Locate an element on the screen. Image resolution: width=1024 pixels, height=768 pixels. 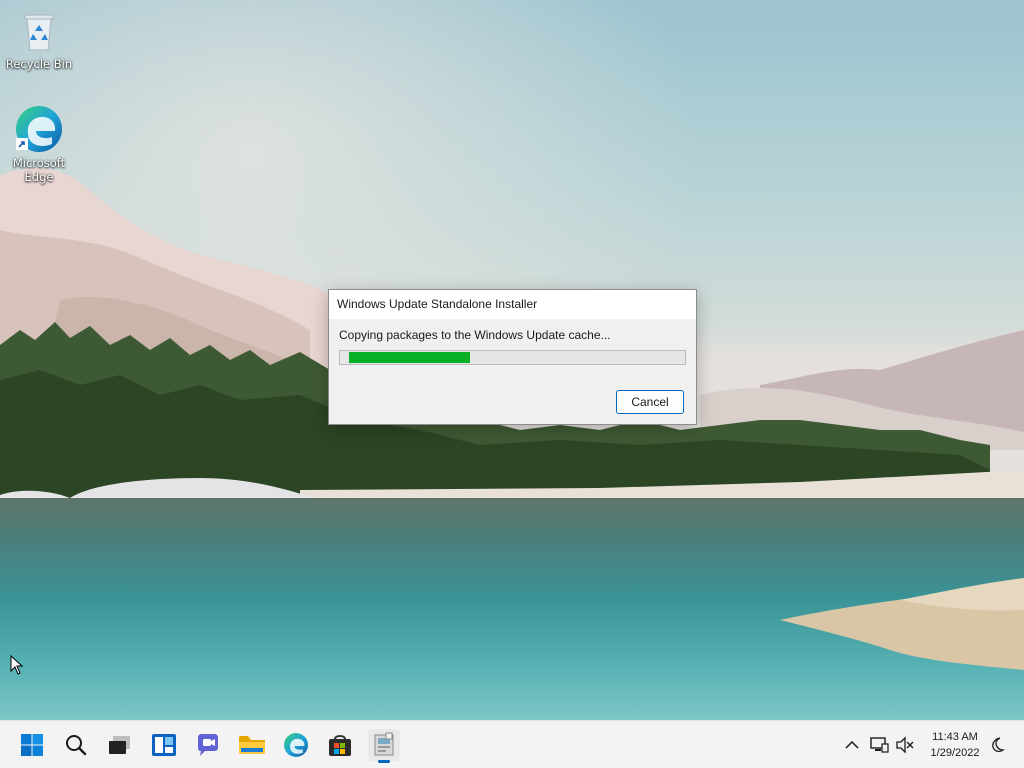
taskbar: 11:43 AM 1/29/2022 is located at coordinates (512, 744).